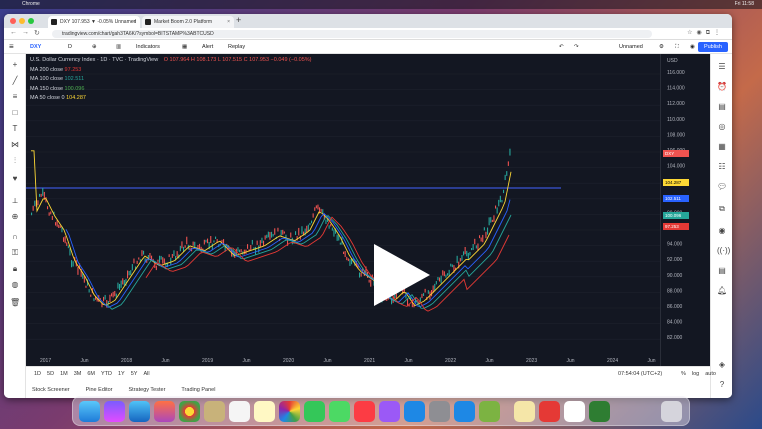 This screenshot has width=762, height=429. I want to click on hotlists-icon: ◎, so click(722, 127).